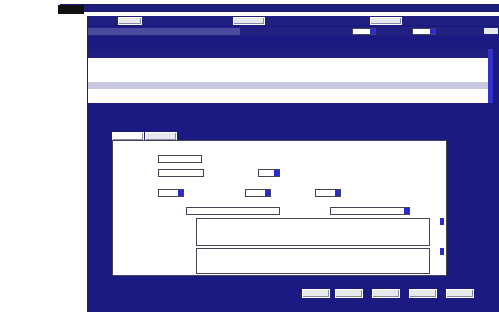 The image size is (499, 312). I want to click on table-row-selected, so click(290, 85).